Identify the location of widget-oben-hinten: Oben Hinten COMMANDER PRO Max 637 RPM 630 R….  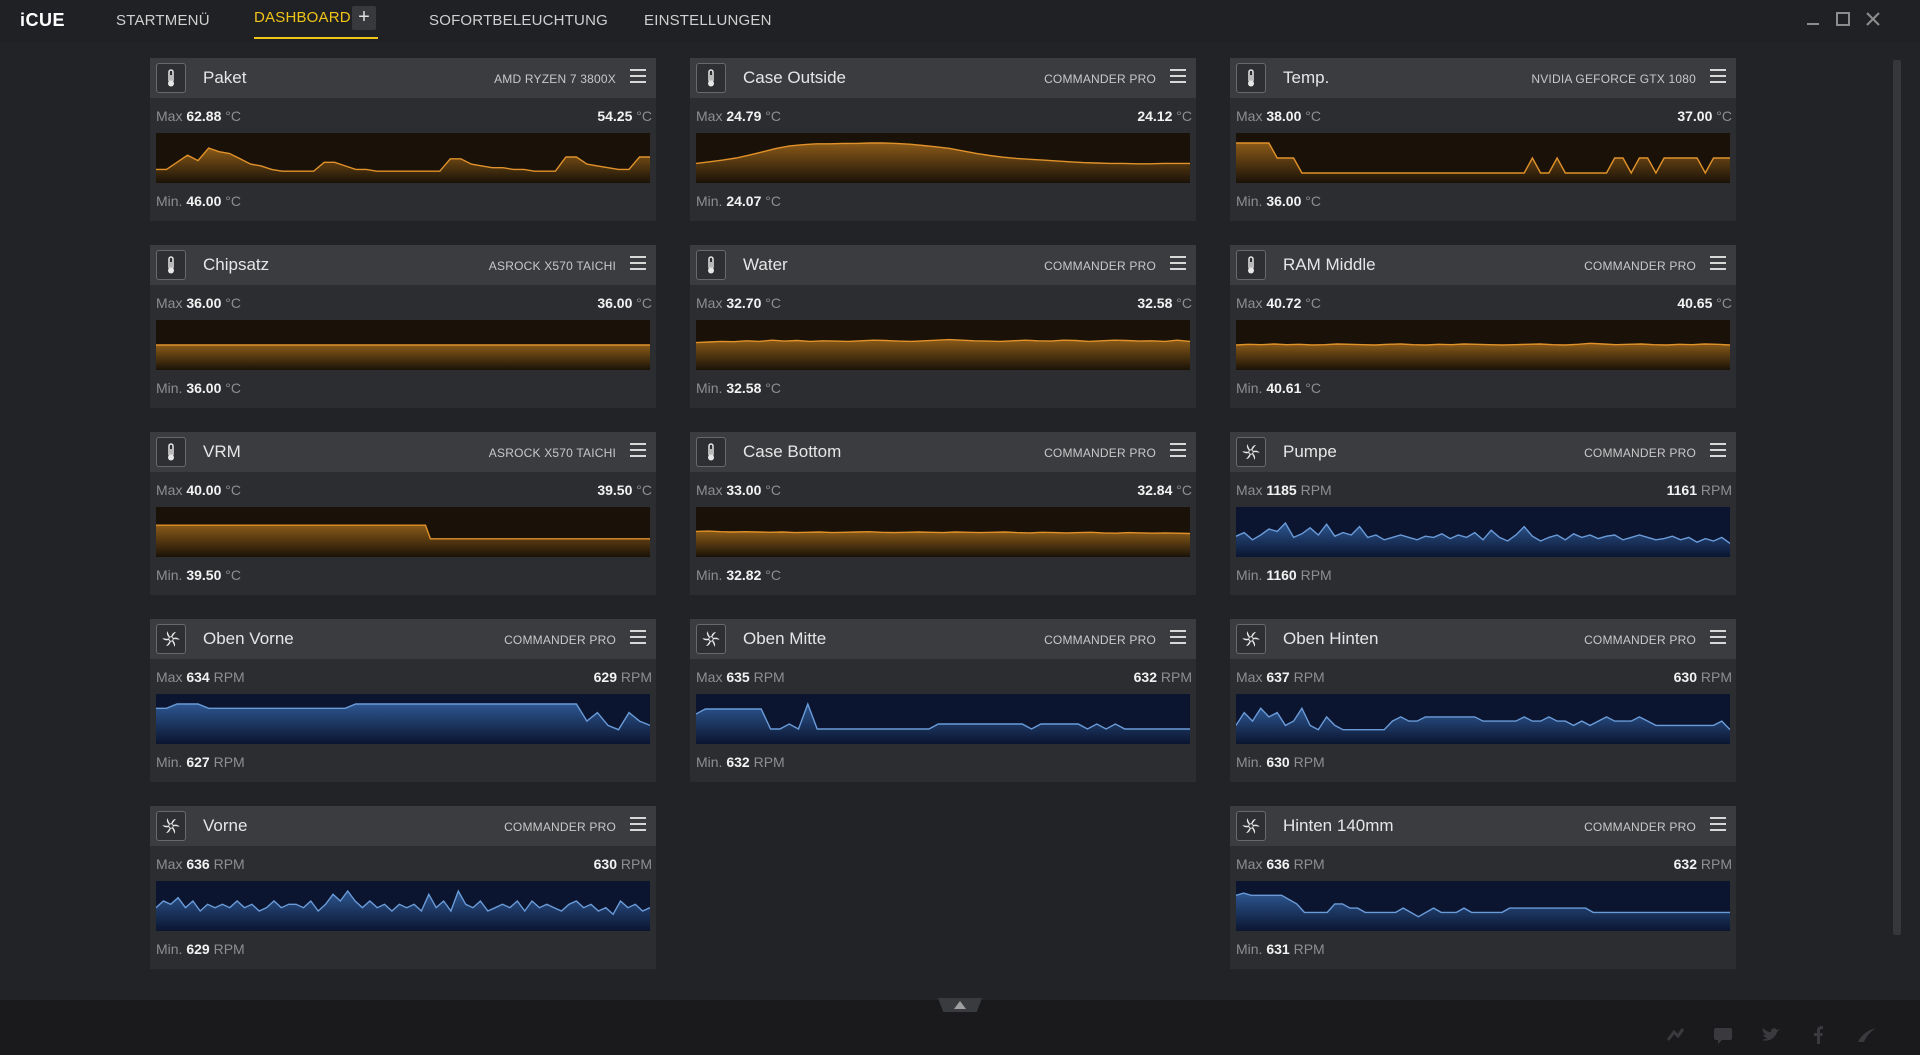
(1483, 700).